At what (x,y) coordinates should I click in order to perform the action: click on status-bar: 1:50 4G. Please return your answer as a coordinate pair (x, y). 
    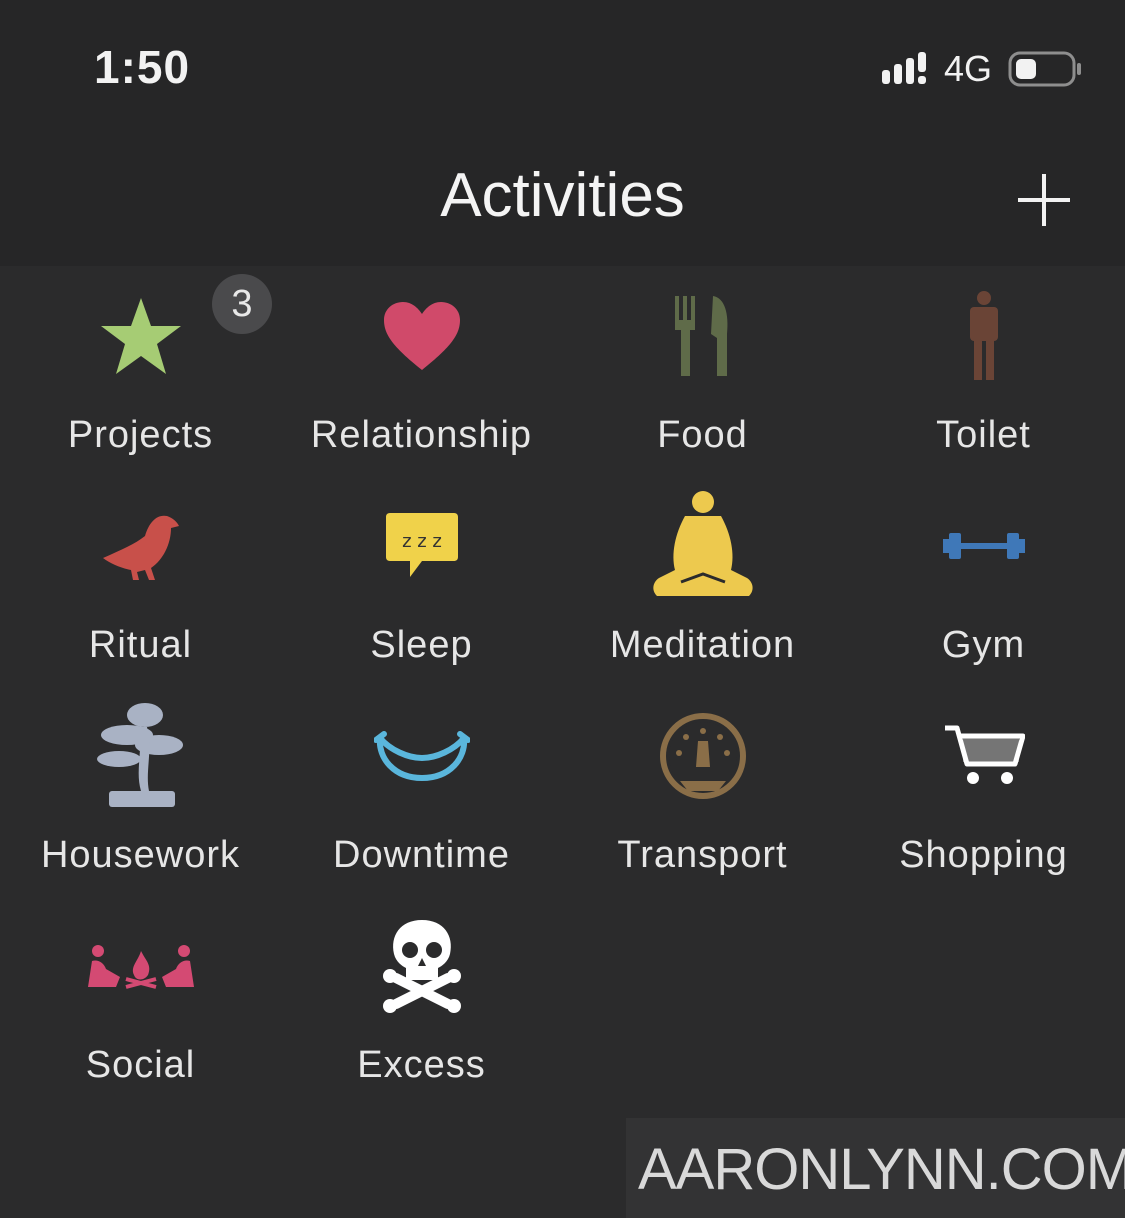
    Looking at the image, I should click on (562, 65).